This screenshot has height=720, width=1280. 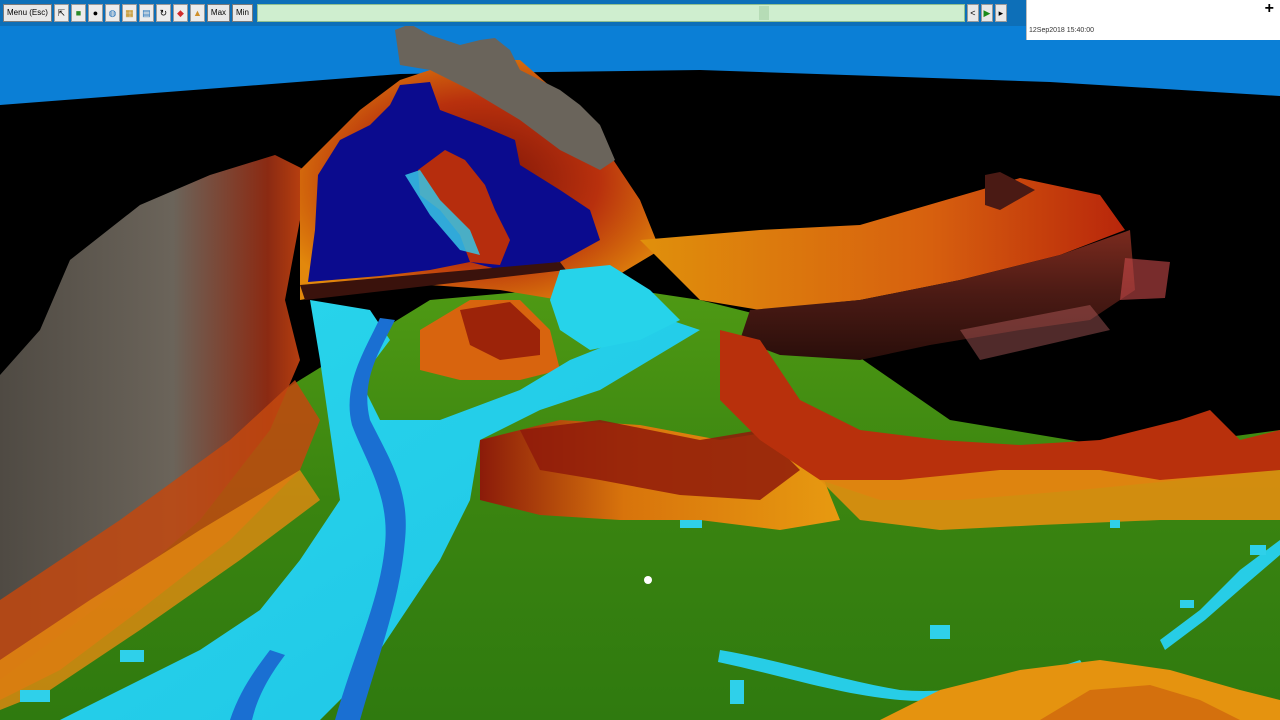 What do you see at coordinates (610, 13) in the screenshot?
I see `time-slider` at bounding box center [610, 13].